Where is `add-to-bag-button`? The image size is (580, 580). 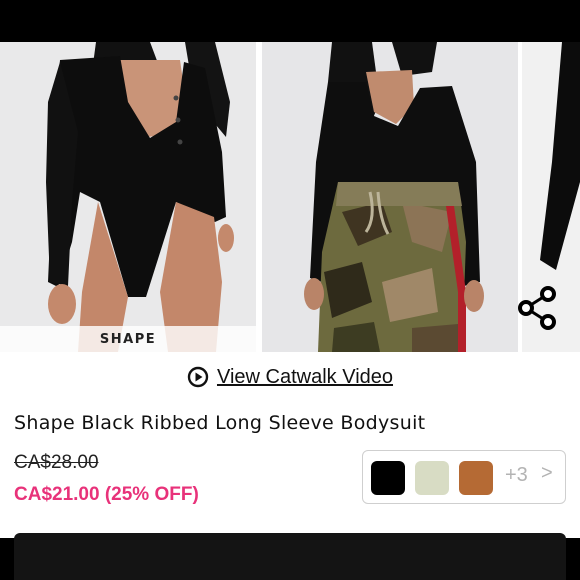 add-to-bag-button is located at coordinates (290, 556).